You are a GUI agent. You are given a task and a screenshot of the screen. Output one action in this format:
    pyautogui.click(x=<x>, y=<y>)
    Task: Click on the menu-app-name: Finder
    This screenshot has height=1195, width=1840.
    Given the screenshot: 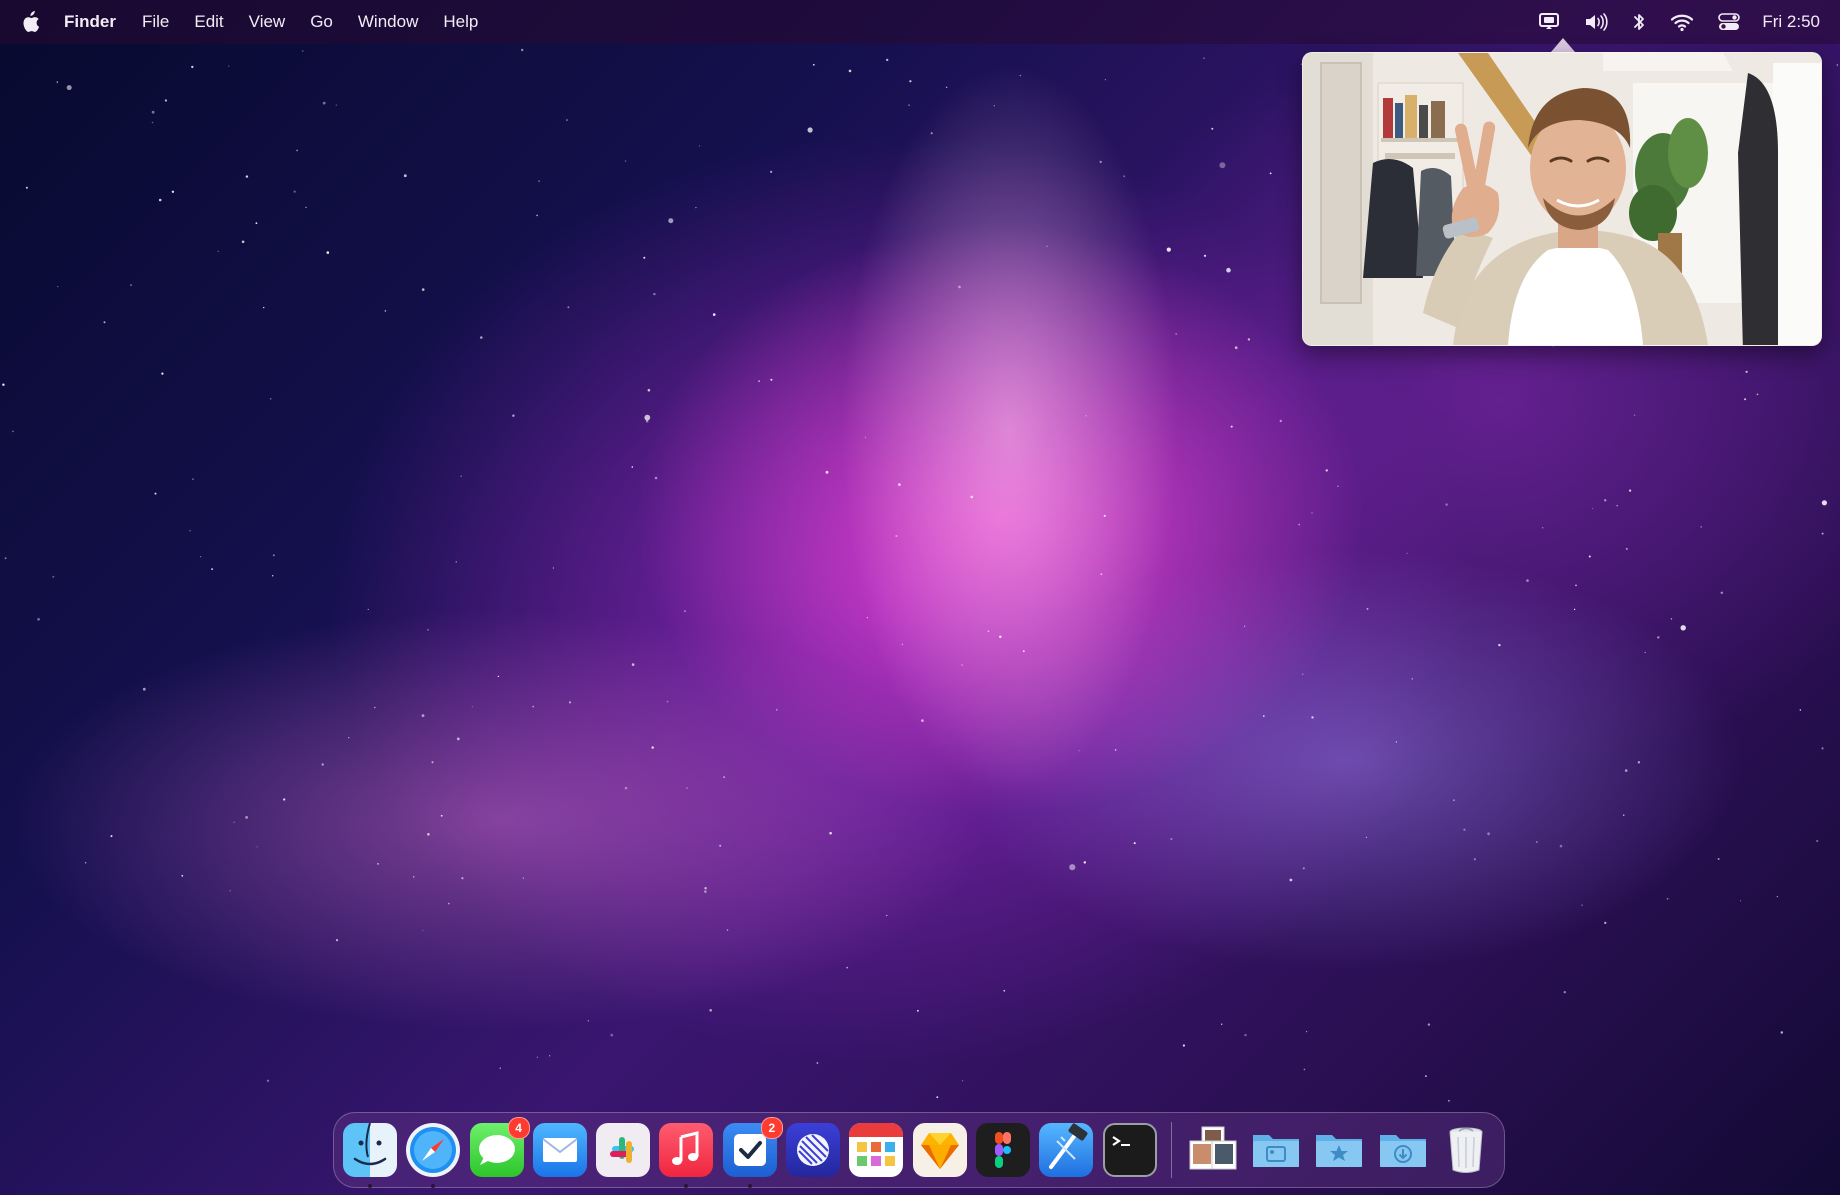 What is the action you would take?
    pyautogui.click(x=90, y=22)
    